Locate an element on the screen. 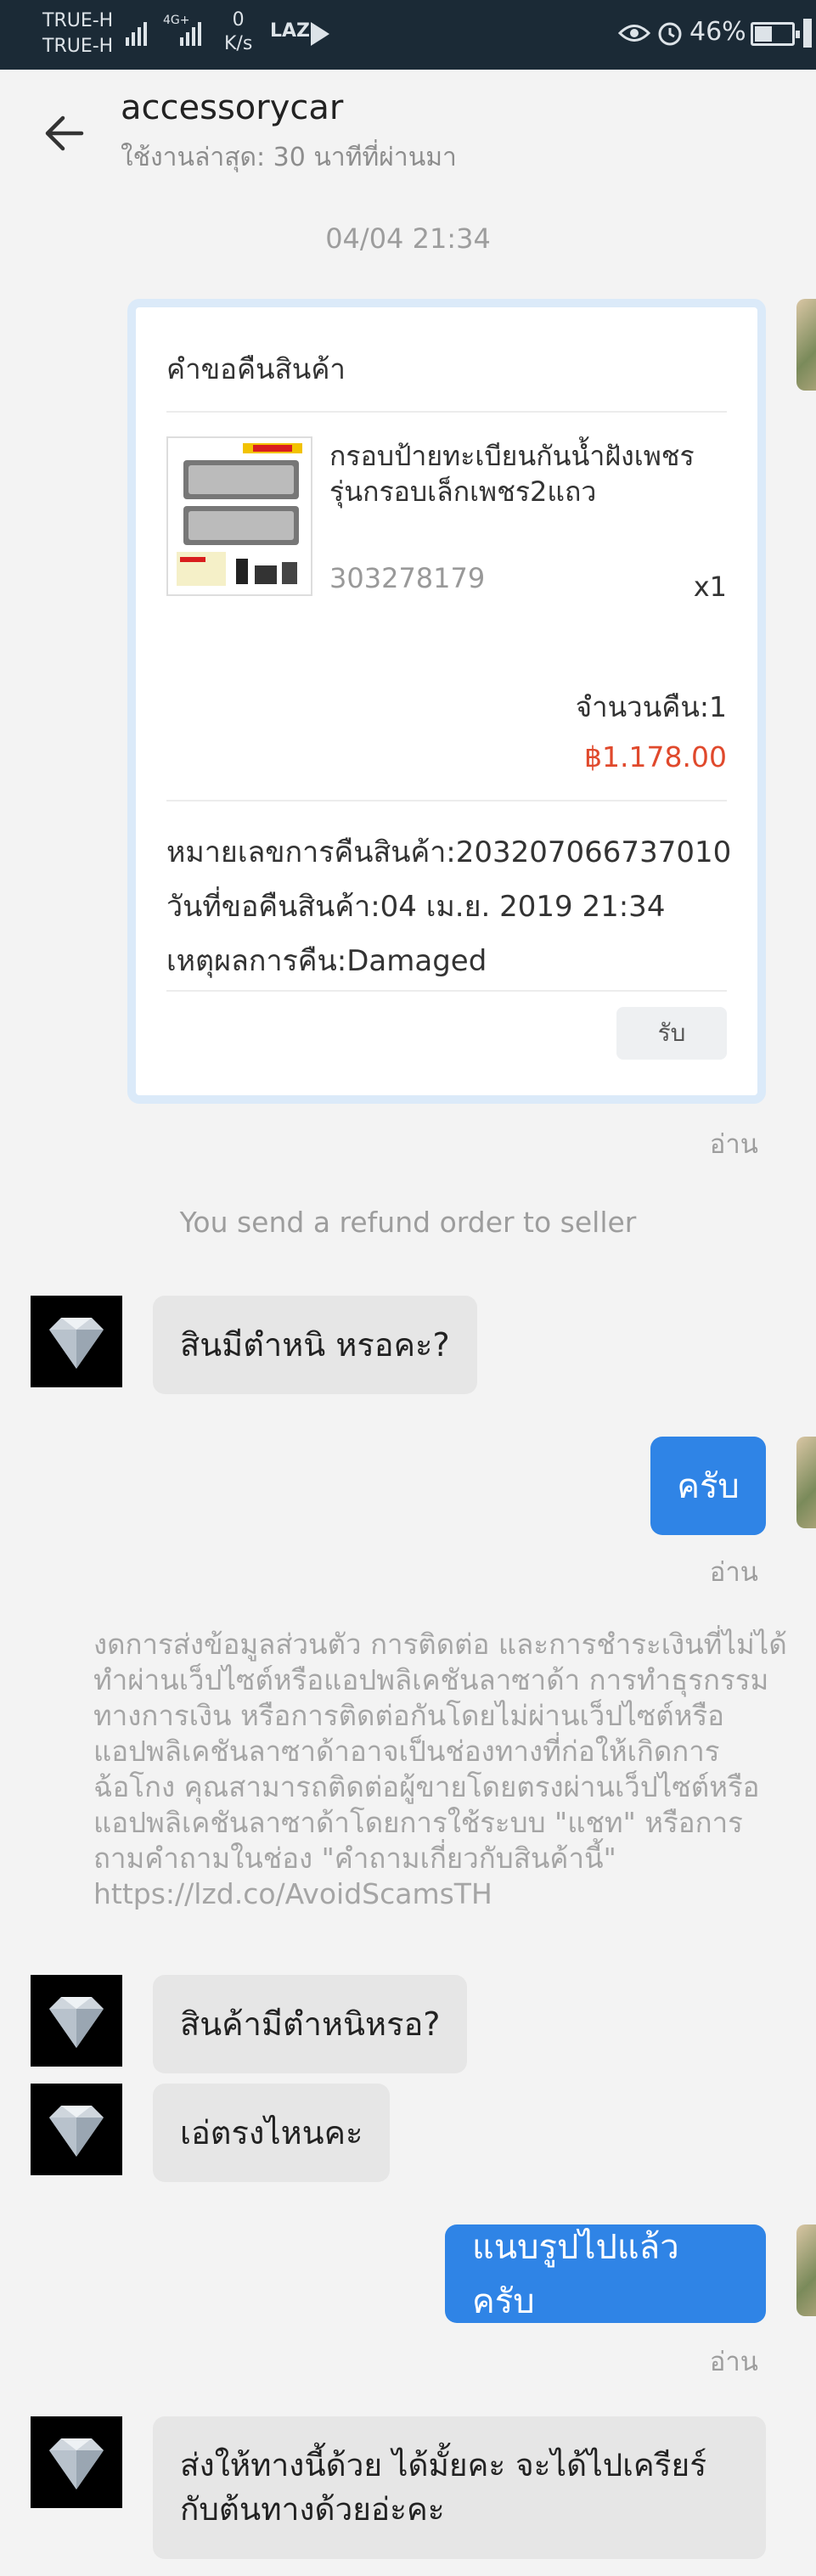  product-sku: 303278179 is located at coordinates (407, 578).